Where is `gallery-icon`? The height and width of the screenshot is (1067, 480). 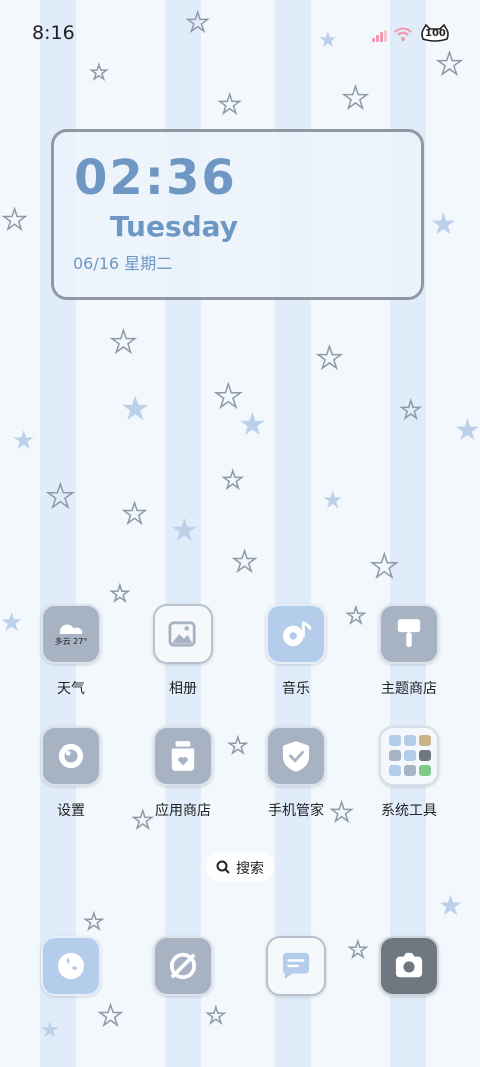 gallery-icon is located at coordinates (183, 634).